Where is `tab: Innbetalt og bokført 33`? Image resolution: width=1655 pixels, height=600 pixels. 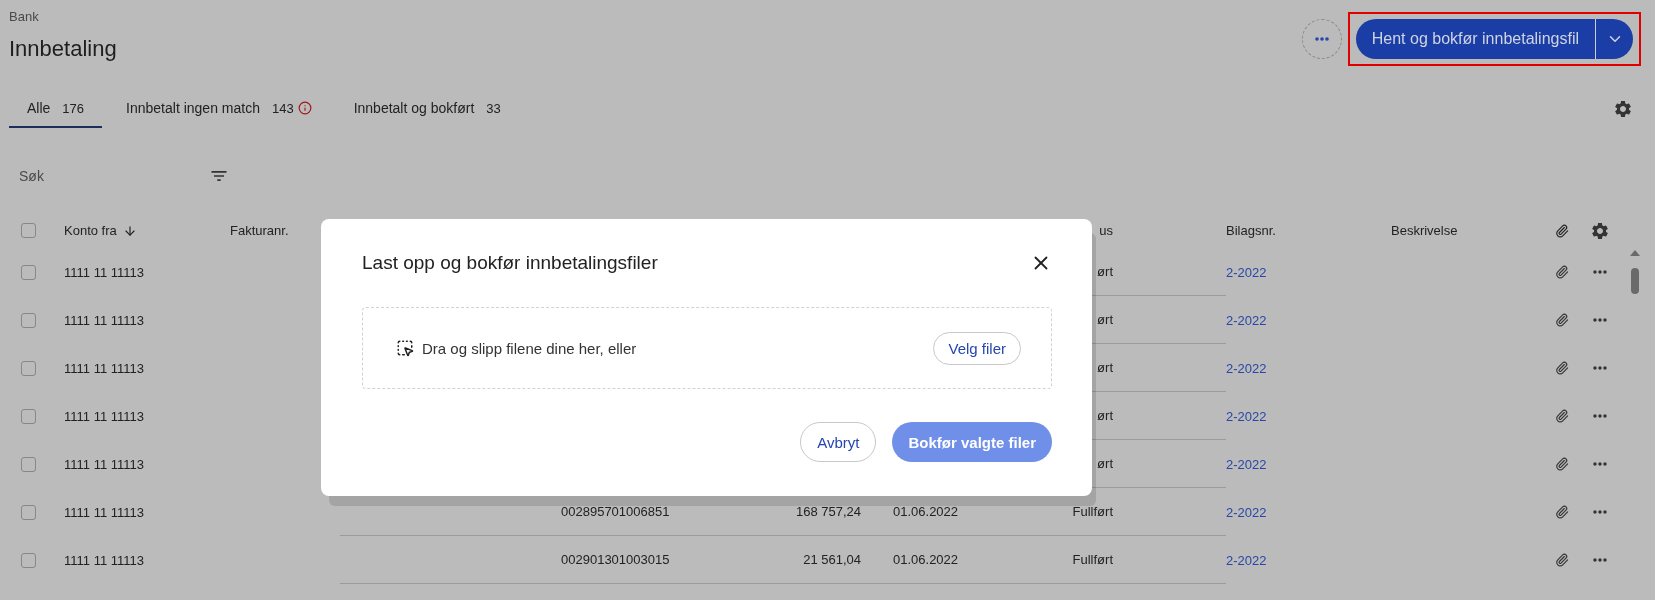
tab: Innbetalt og bokført 33 is located at coordinates (427, 109).